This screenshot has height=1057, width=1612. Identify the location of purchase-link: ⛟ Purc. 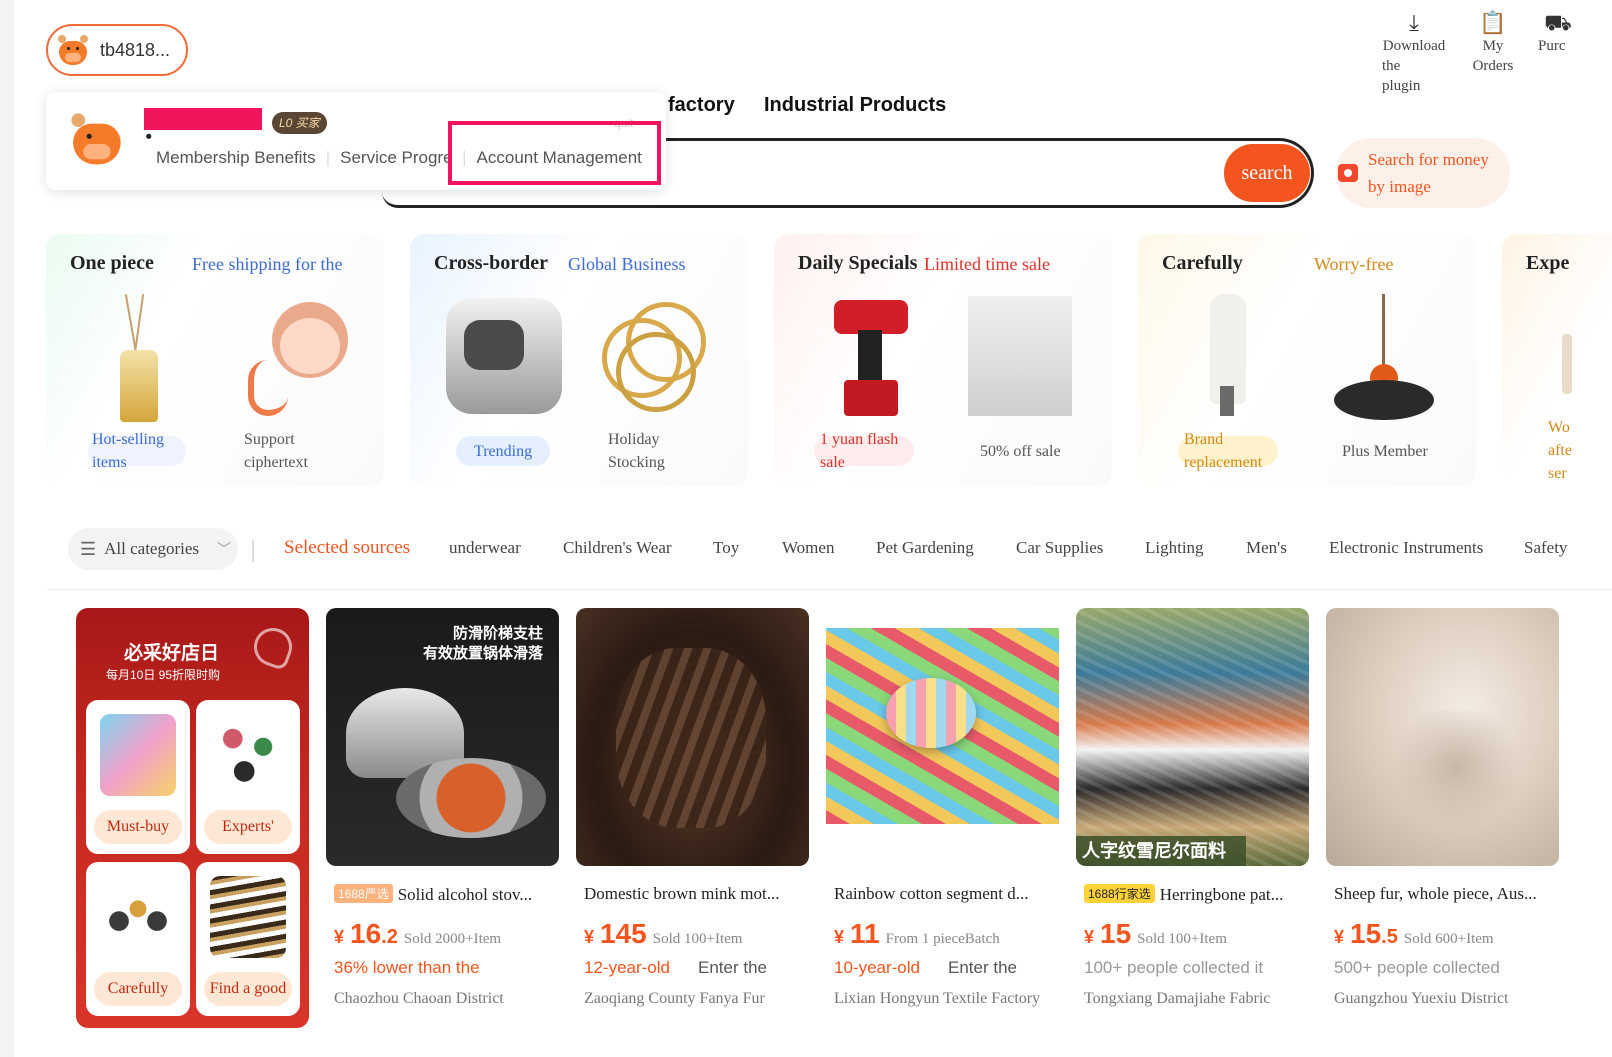
(1558, 33).